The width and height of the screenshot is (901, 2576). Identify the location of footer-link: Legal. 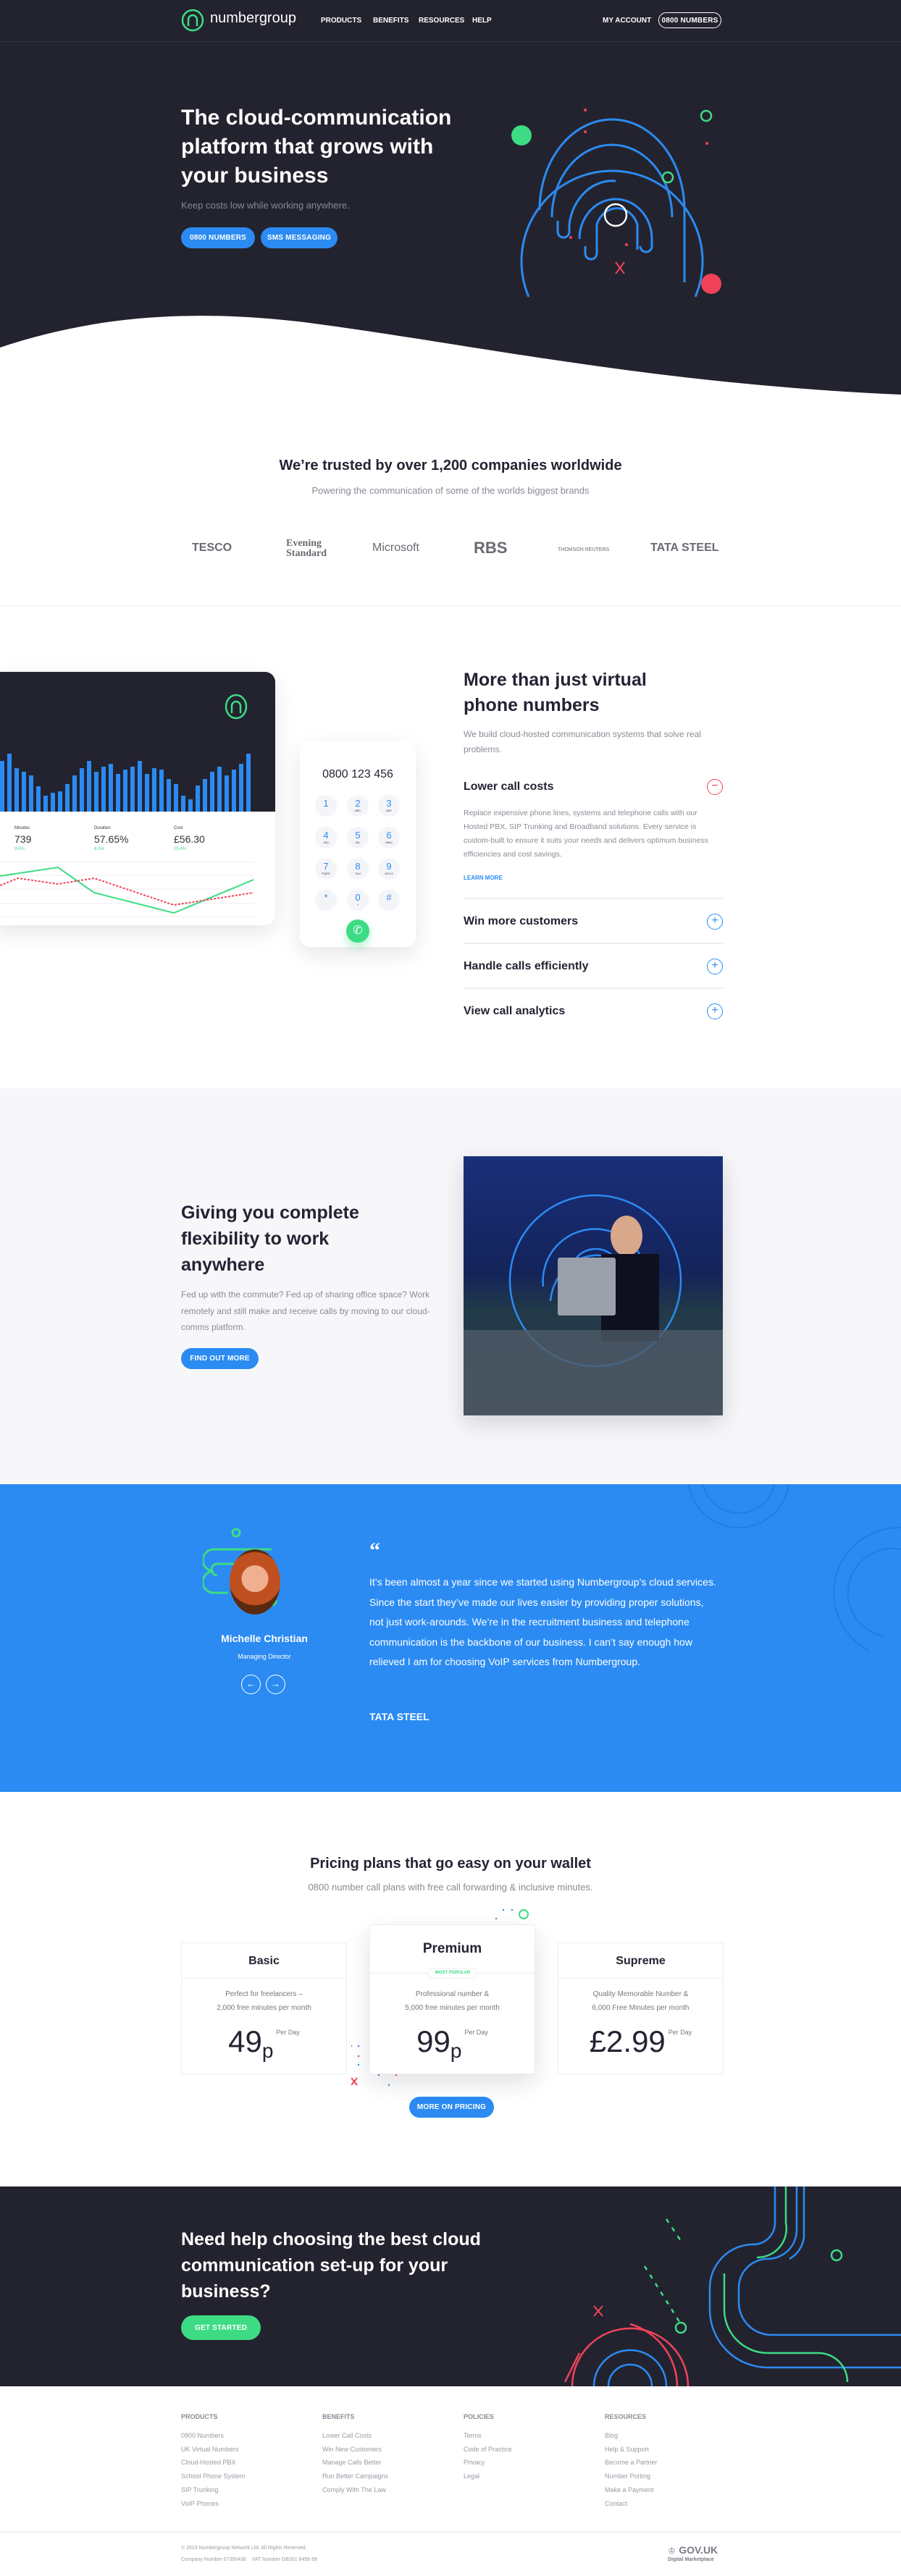
(488, 2476).